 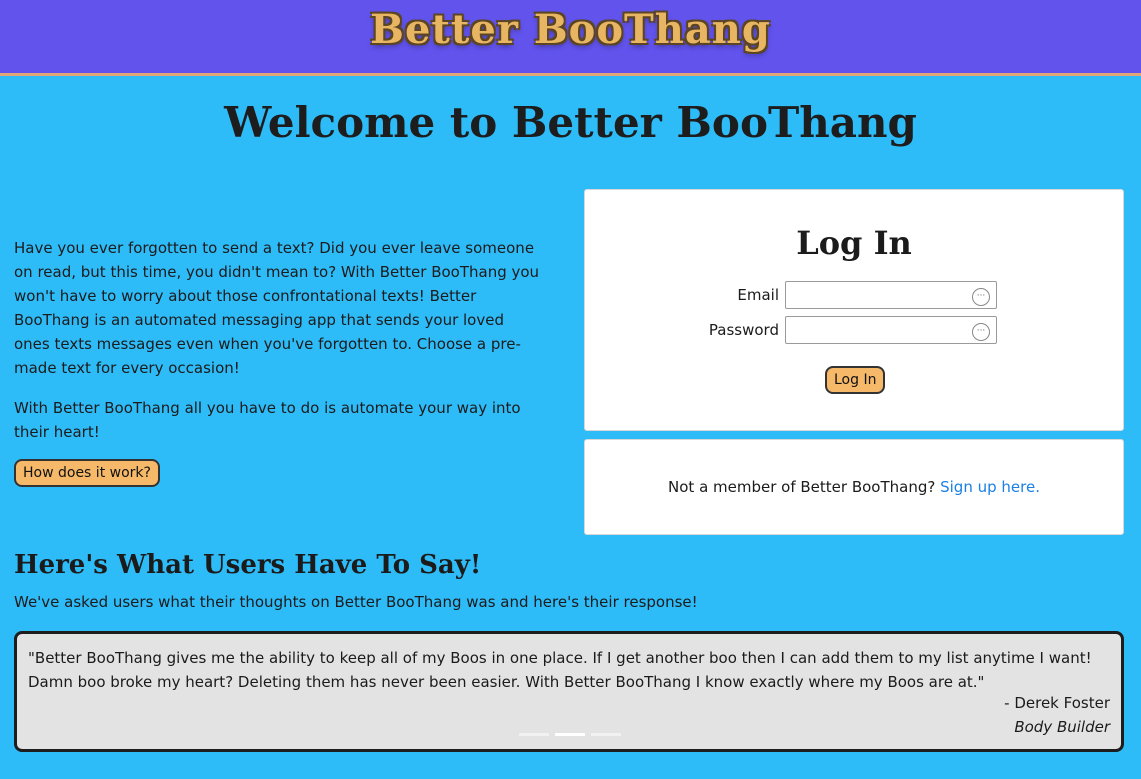 What do you see at coordinates (758, 295) in the screenshot?
I see `email-label: Email` at bounding box center [758, 295].